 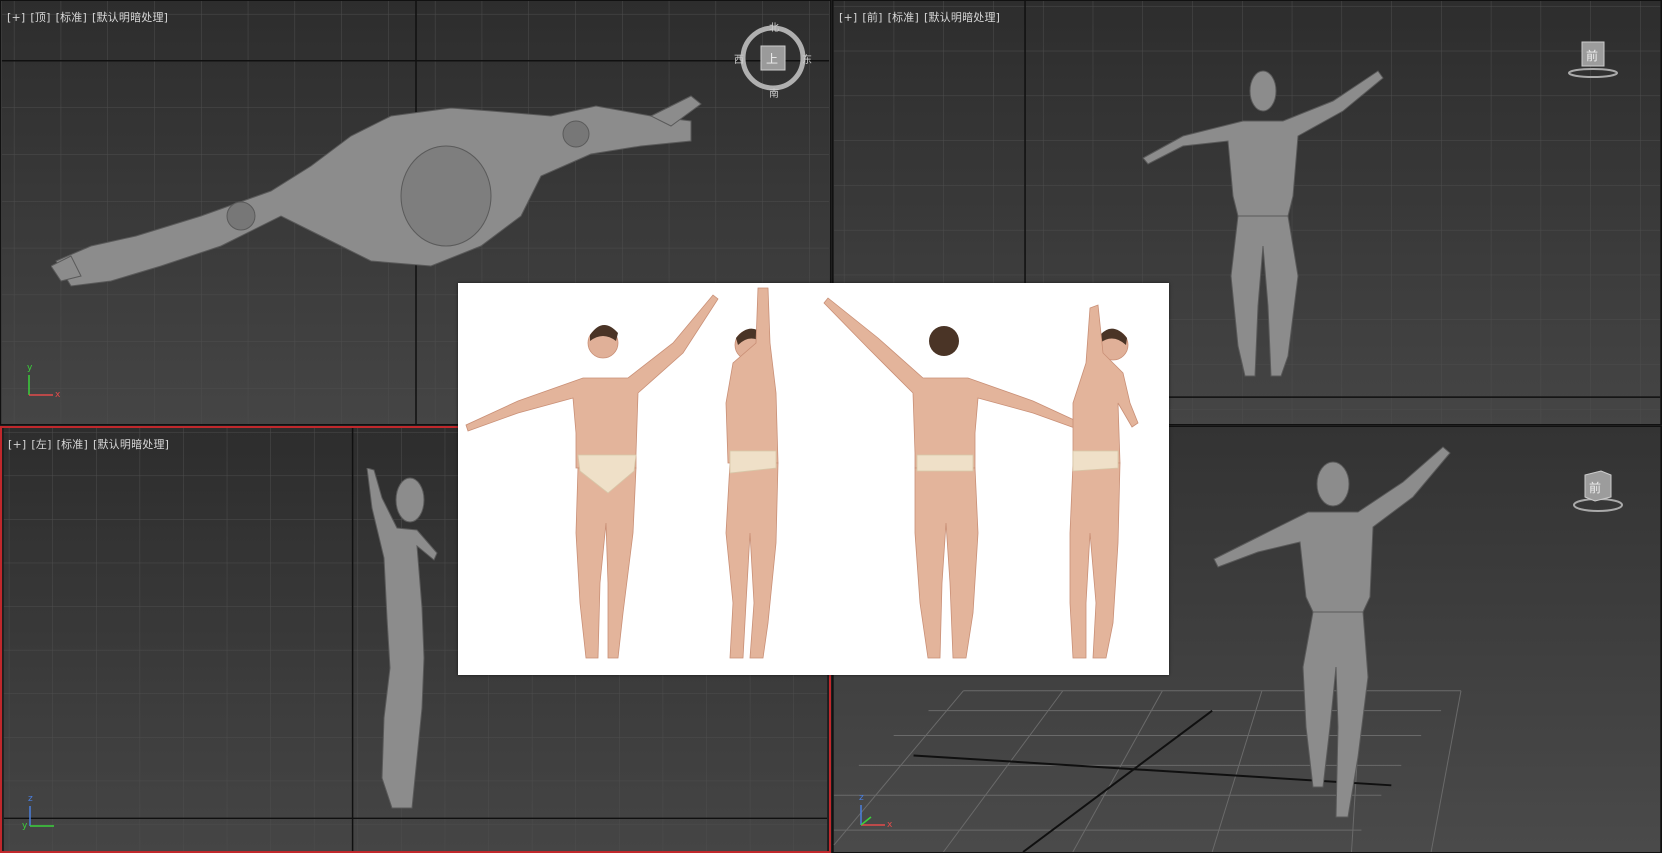 I want to click on axis-tripod: z y, so click(x=38, y=812).